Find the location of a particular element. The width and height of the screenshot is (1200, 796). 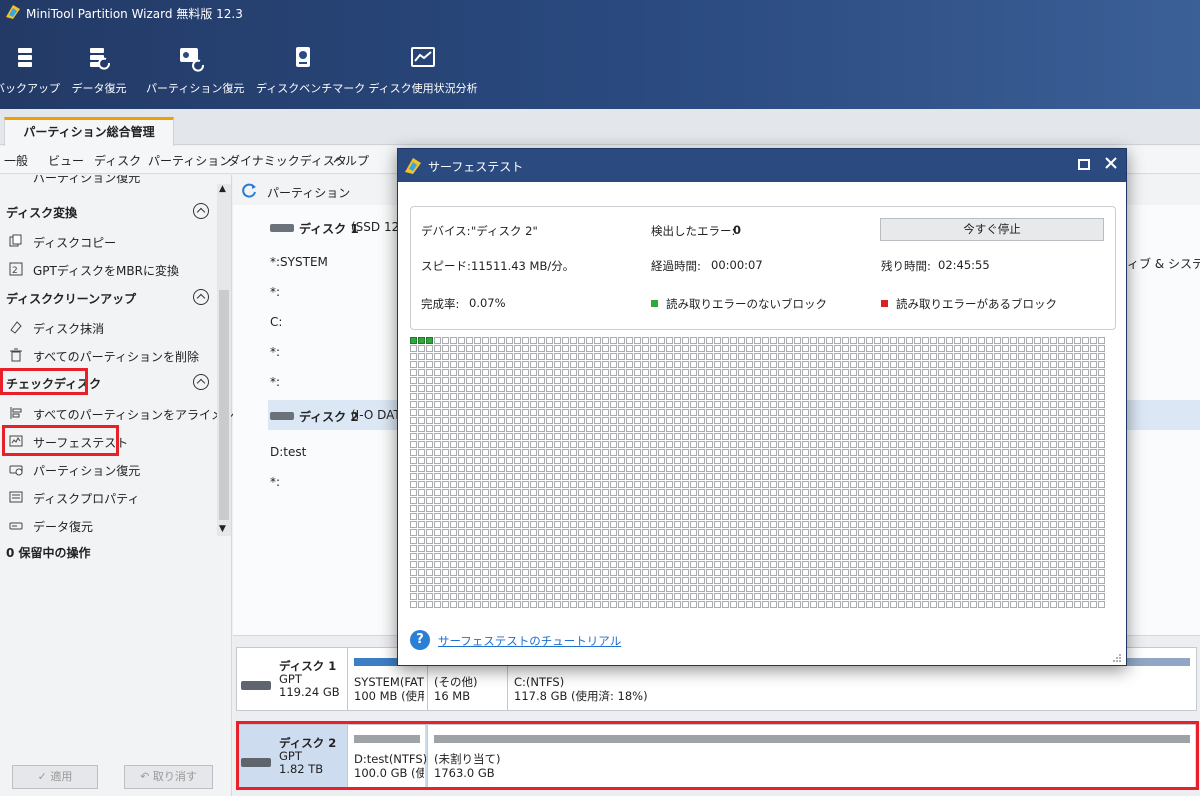

section-disk-cleanup: ディスククリーンアップ is located at coordinates (71, 298).